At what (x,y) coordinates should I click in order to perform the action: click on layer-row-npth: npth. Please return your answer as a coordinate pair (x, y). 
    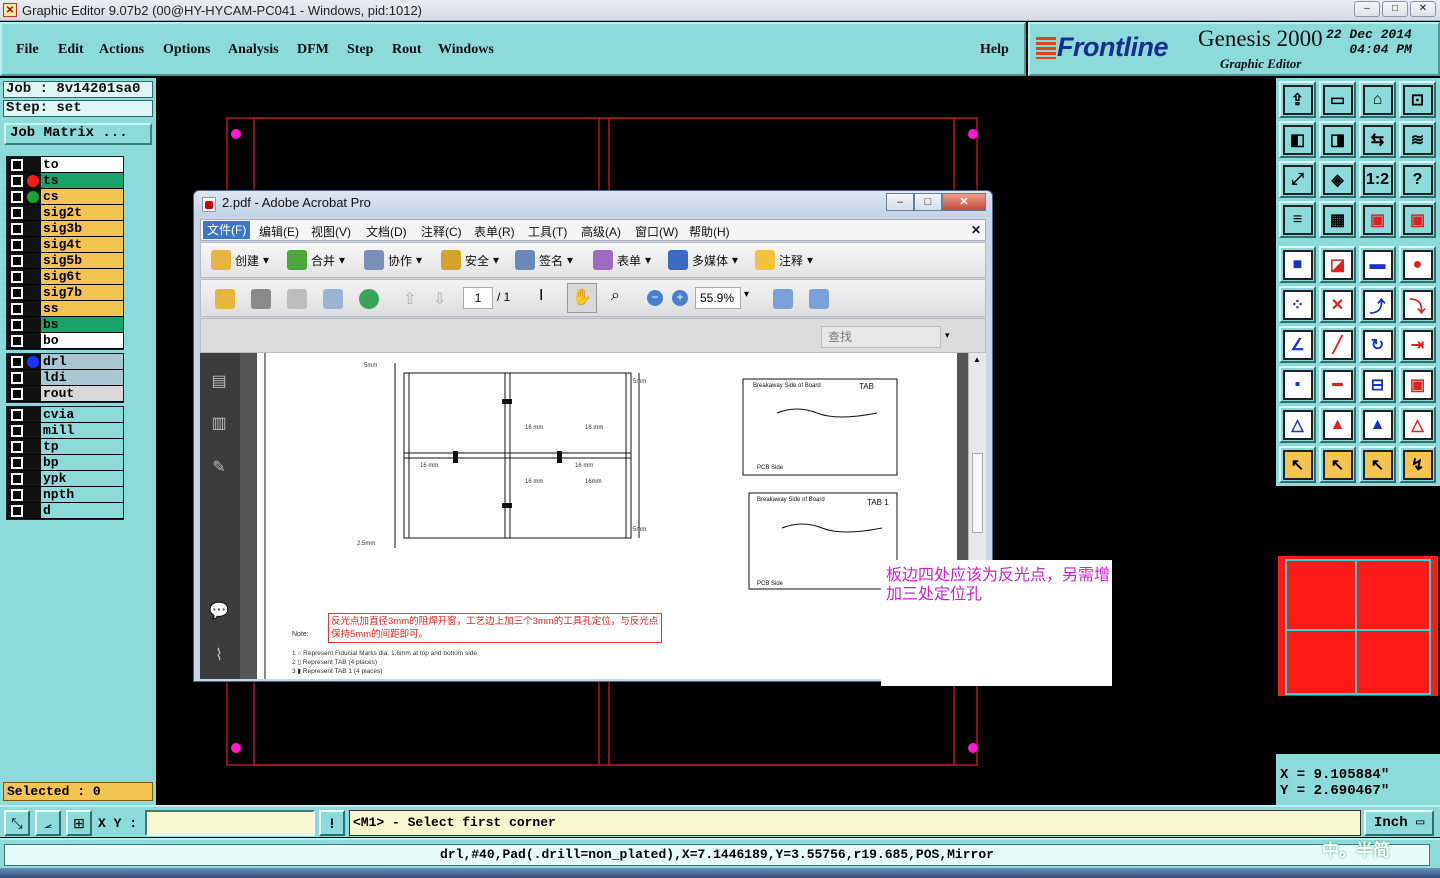
    Looking at the image, I should click on (65, 495).